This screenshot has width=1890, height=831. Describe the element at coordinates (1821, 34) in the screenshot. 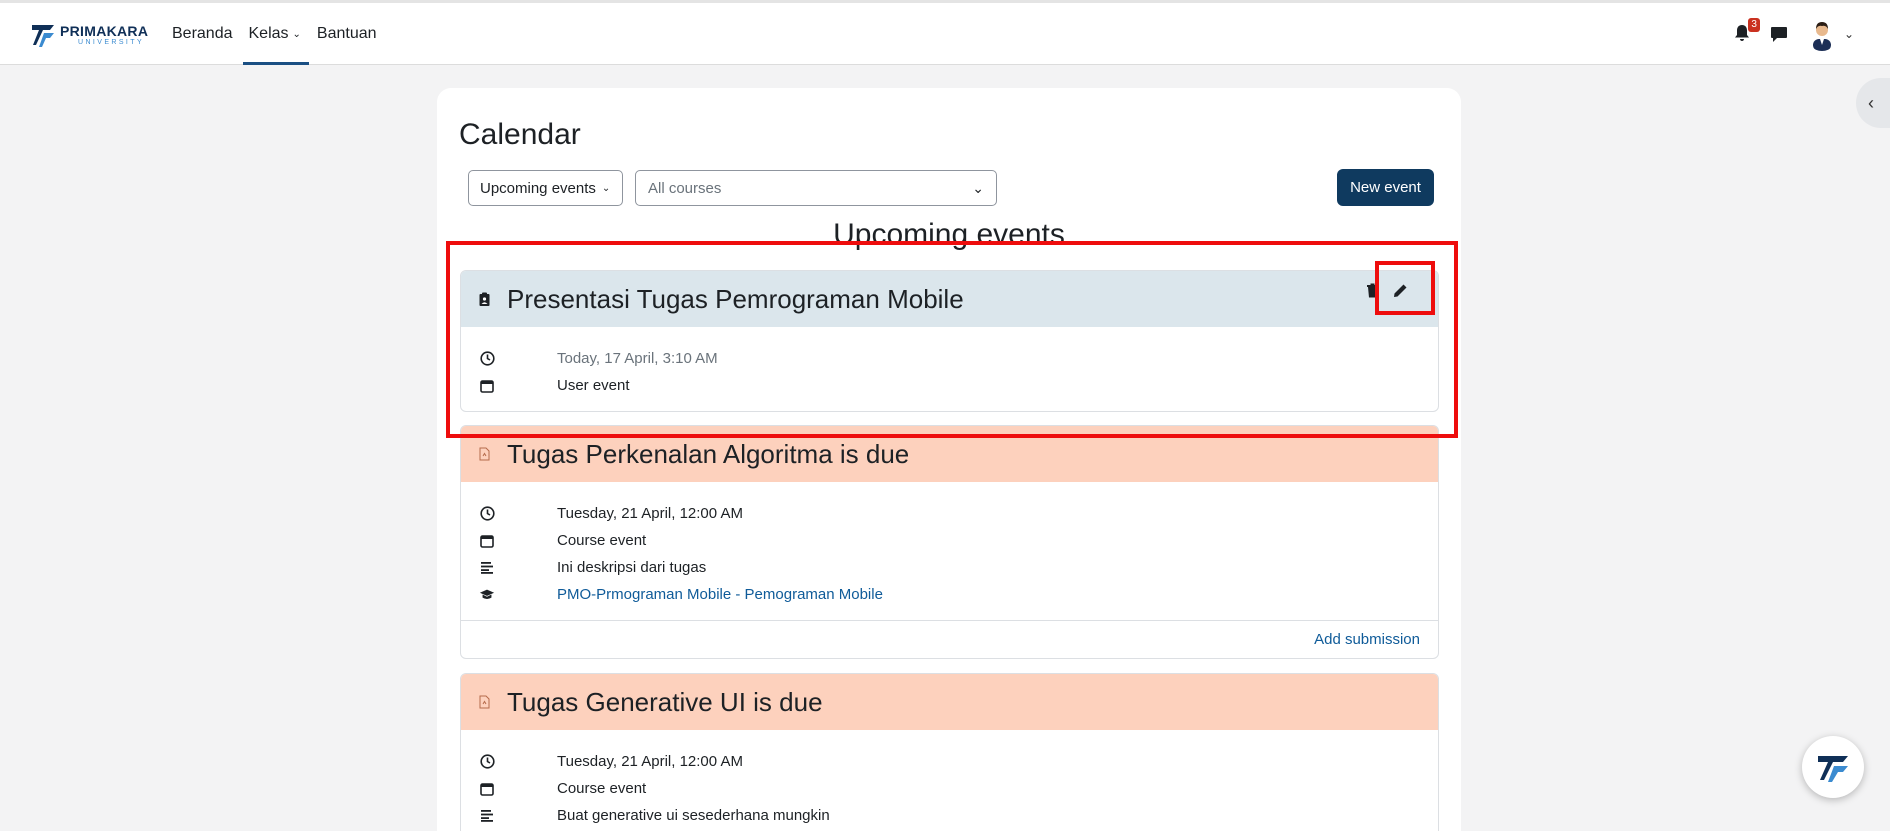

I see `user-avatar` at that location.